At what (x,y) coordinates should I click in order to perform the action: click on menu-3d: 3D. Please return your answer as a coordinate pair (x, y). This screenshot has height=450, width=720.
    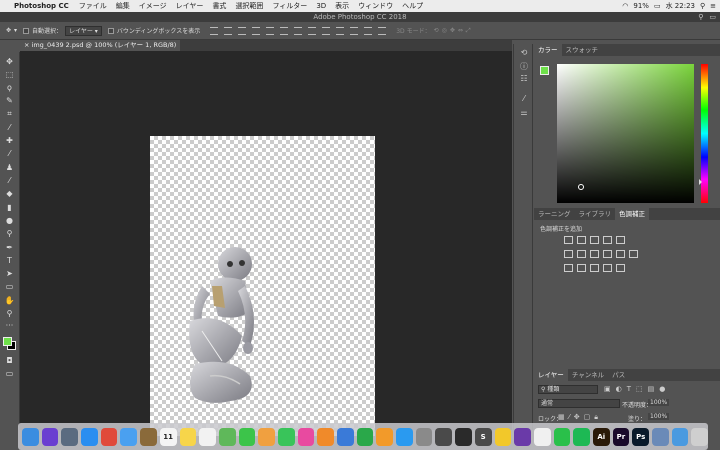
    Looking at the image, I should click on (321, 6).